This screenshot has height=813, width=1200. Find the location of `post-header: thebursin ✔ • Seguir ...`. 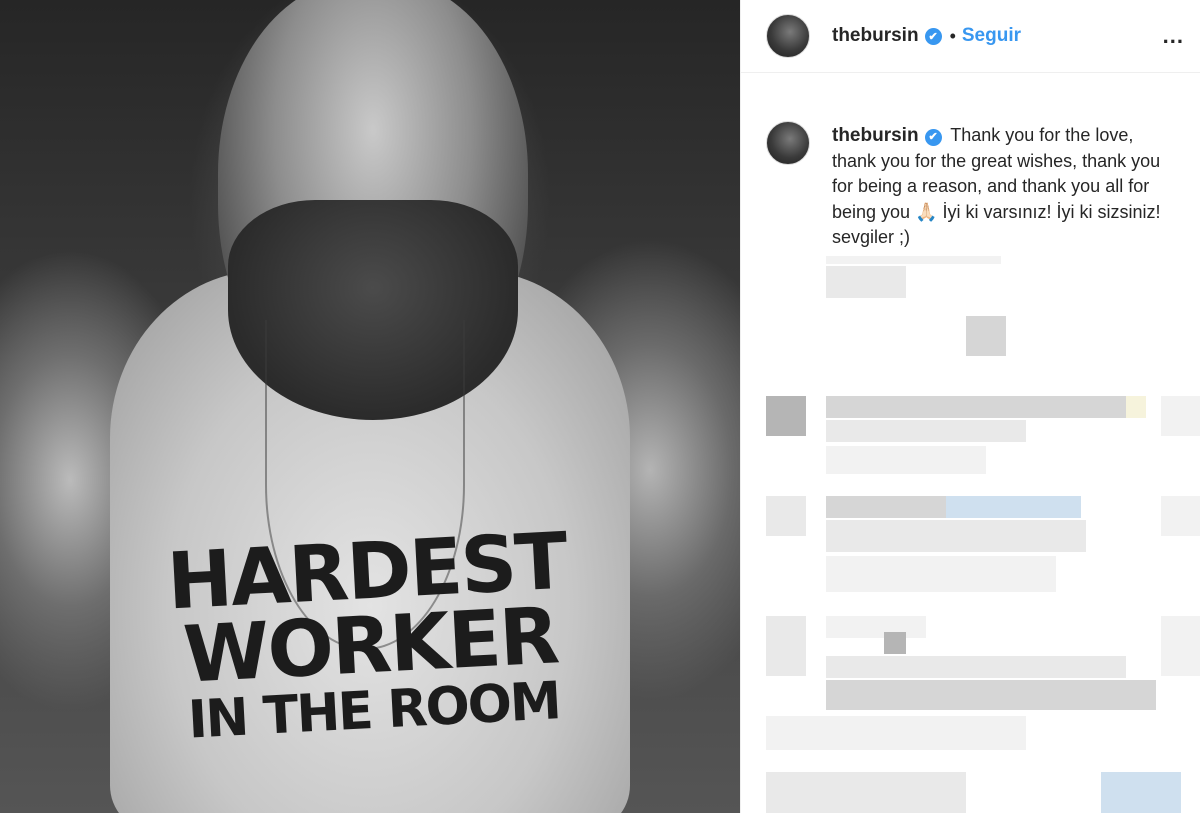

post-header: thebursin ✔ • Seguir ... is located at coordinates (970, 36).